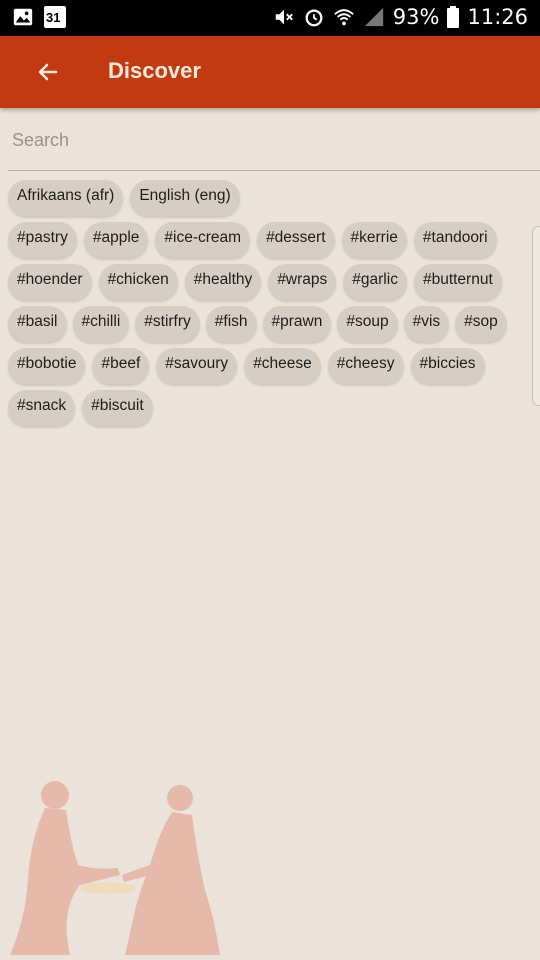 The image size is (540, 960). I want to click on tag-chip: #tandoori, so click(455, 240).